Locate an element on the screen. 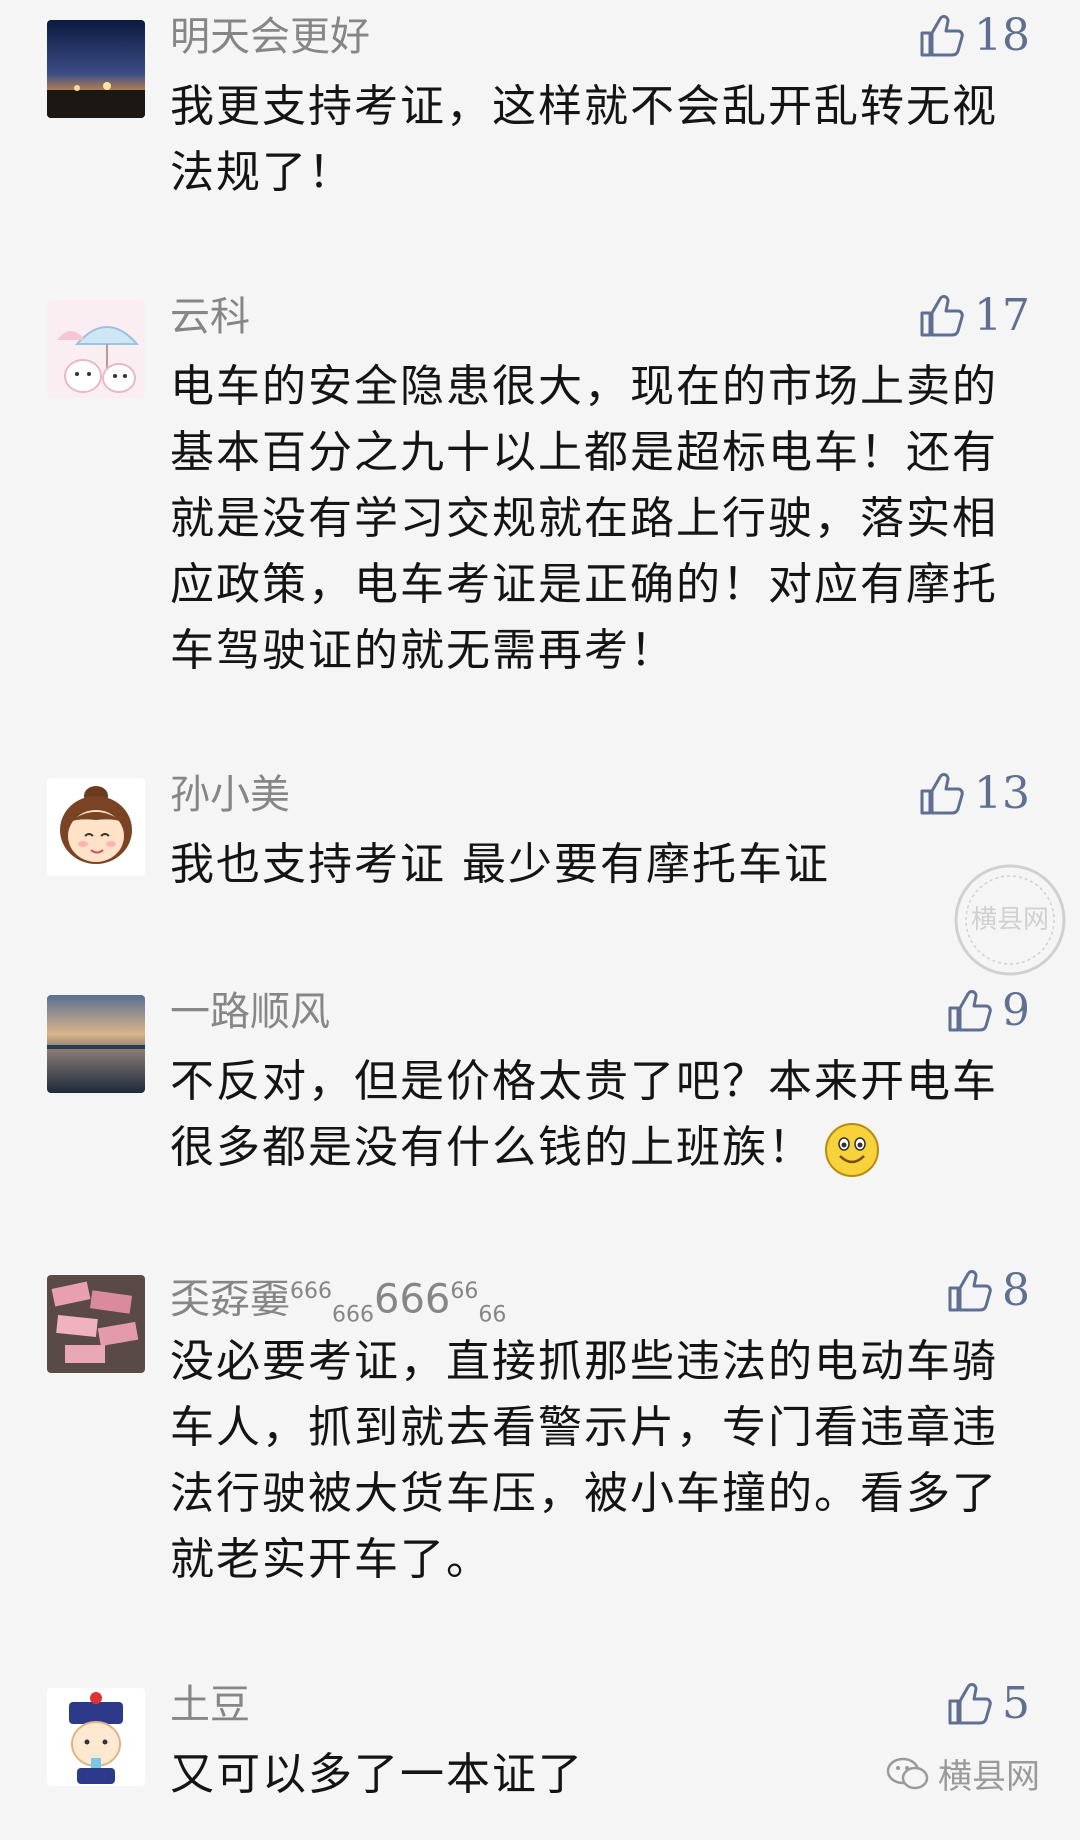 The image size is (1080, 1840). like-count: 5 is located at coordinates (1016, 1703).